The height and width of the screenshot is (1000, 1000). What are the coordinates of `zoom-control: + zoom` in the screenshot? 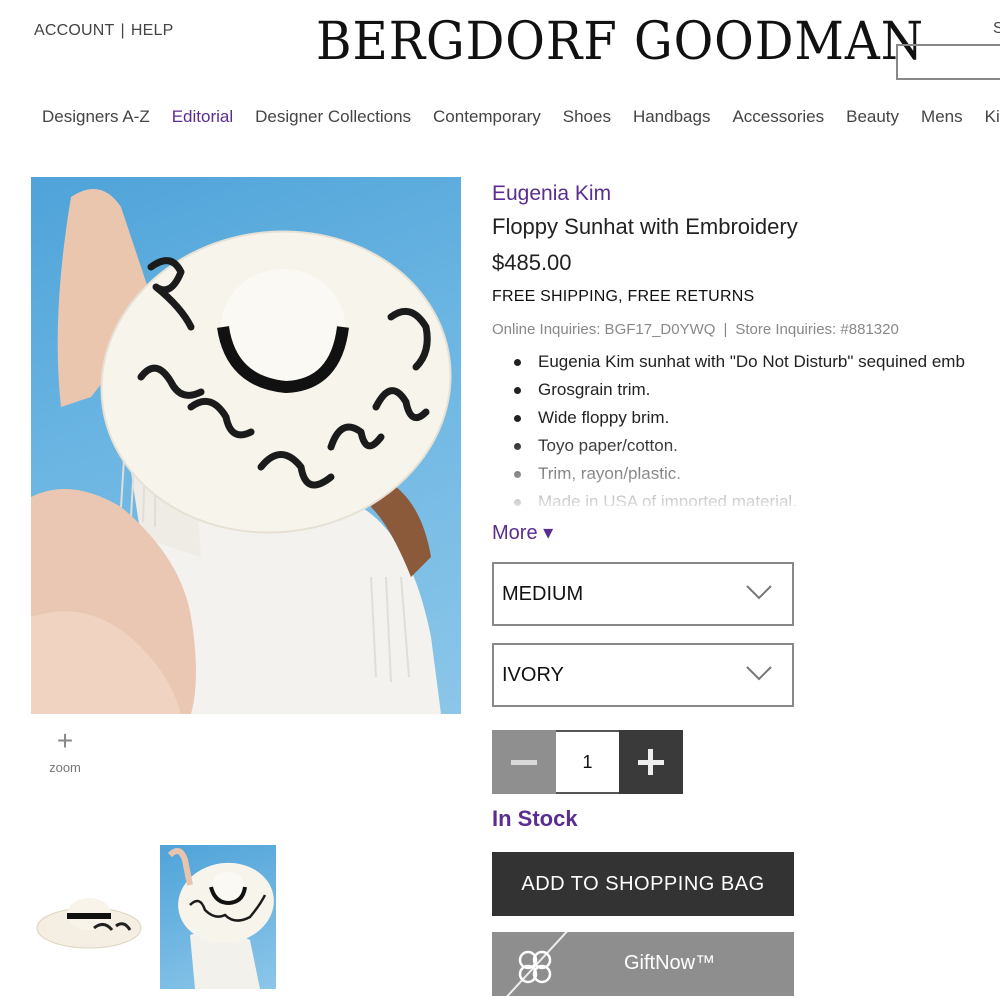 It's located at (65, 751).